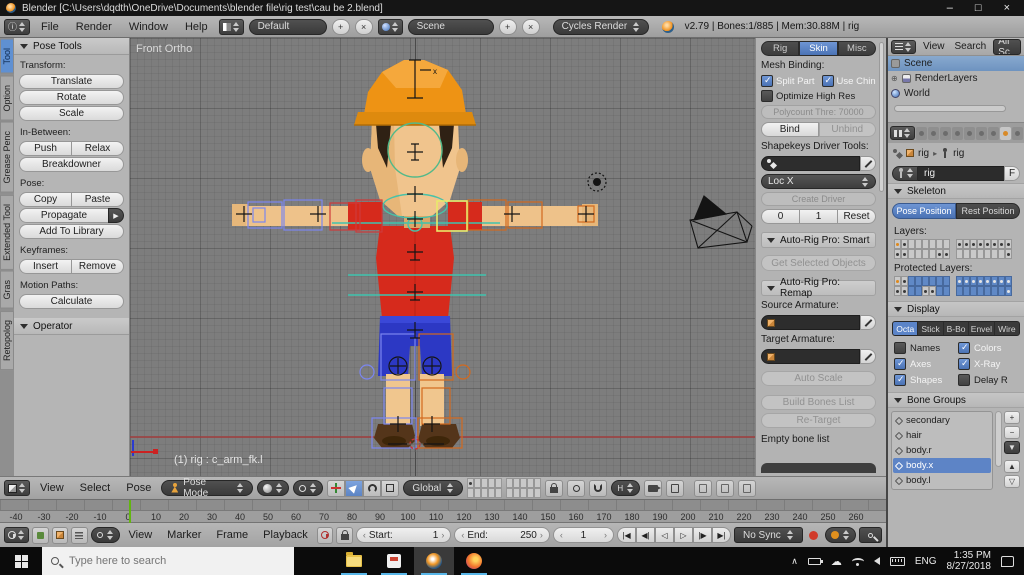  What do you see at coordinates (924, 211) in the screenshot?
I see `pose-position-button: Pose Position` at bounding box center [924, 211].